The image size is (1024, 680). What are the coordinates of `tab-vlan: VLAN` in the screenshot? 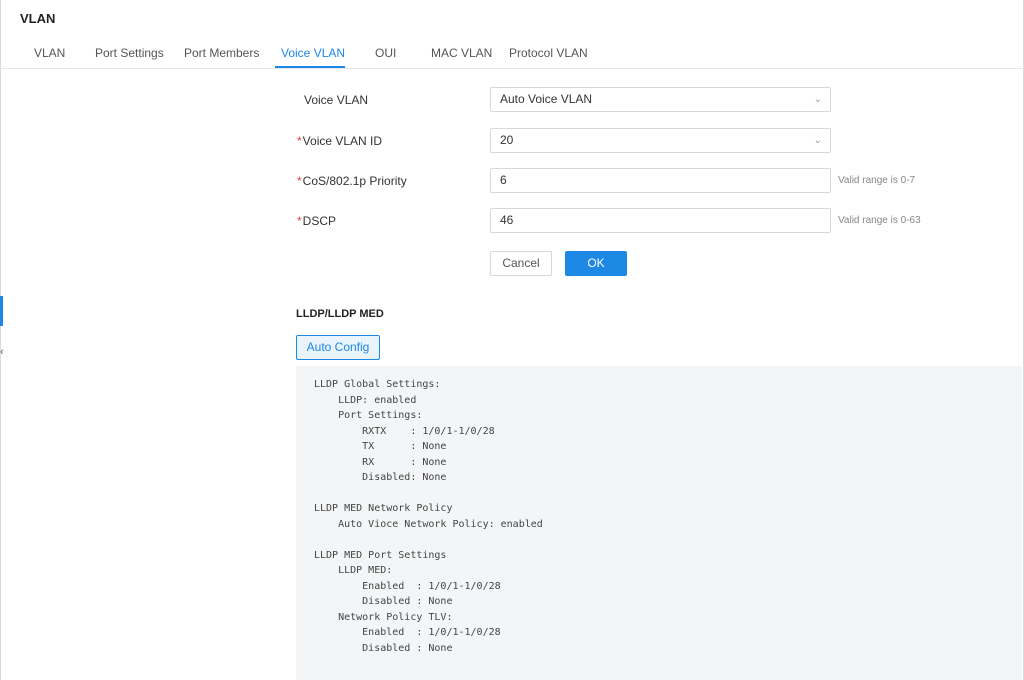 It's located at (49, 53).